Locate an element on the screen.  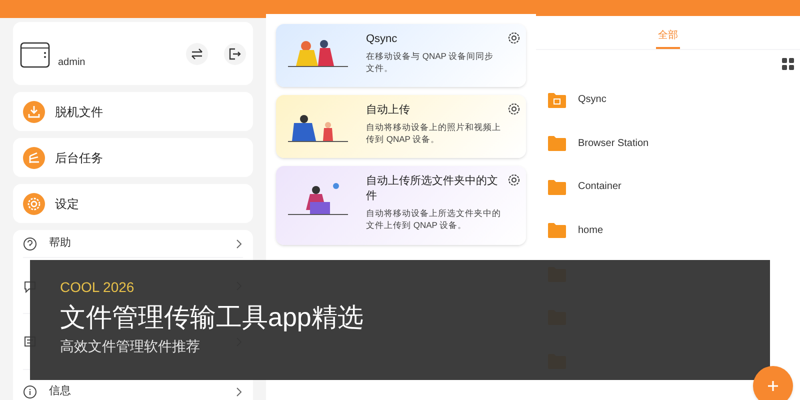
feature-card: 自动上传 自动将移动设备上的照片和视频上传到 QNAP 设备。 is located at coordinates (401, 126).